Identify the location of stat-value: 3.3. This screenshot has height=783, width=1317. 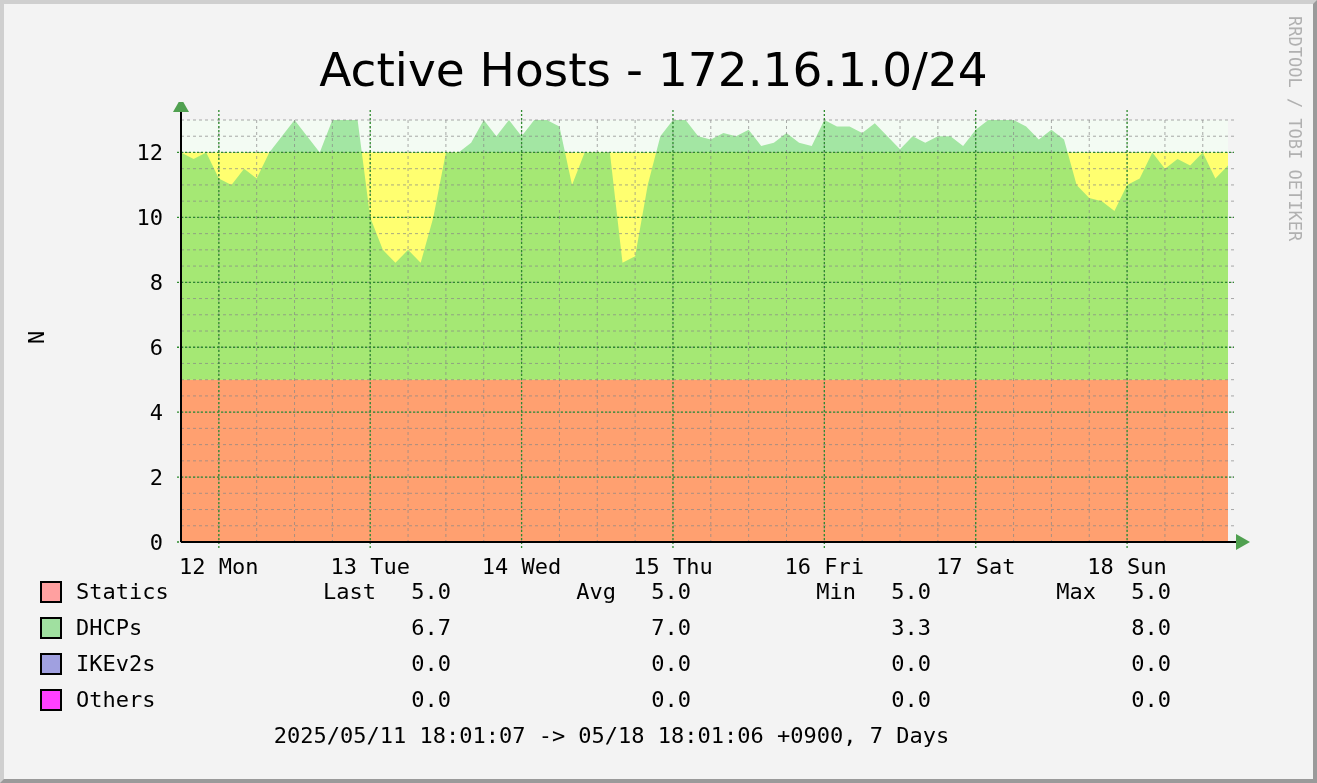
(910, 628).